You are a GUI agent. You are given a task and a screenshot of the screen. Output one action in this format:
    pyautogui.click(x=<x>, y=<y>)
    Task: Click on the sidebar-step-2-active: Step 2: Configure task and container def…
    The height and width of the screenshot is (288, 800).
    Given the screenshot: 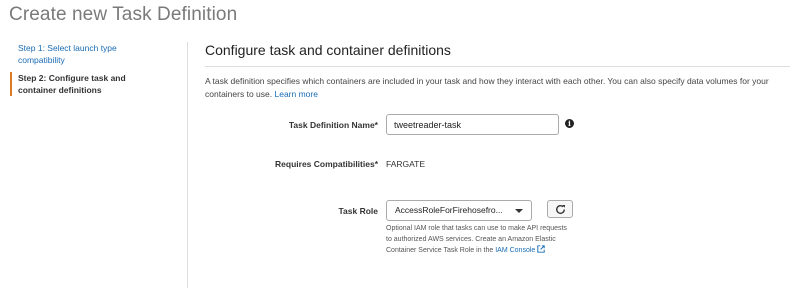 What is the action you would take?
    pyautogui.click(x=95, y=84)
    